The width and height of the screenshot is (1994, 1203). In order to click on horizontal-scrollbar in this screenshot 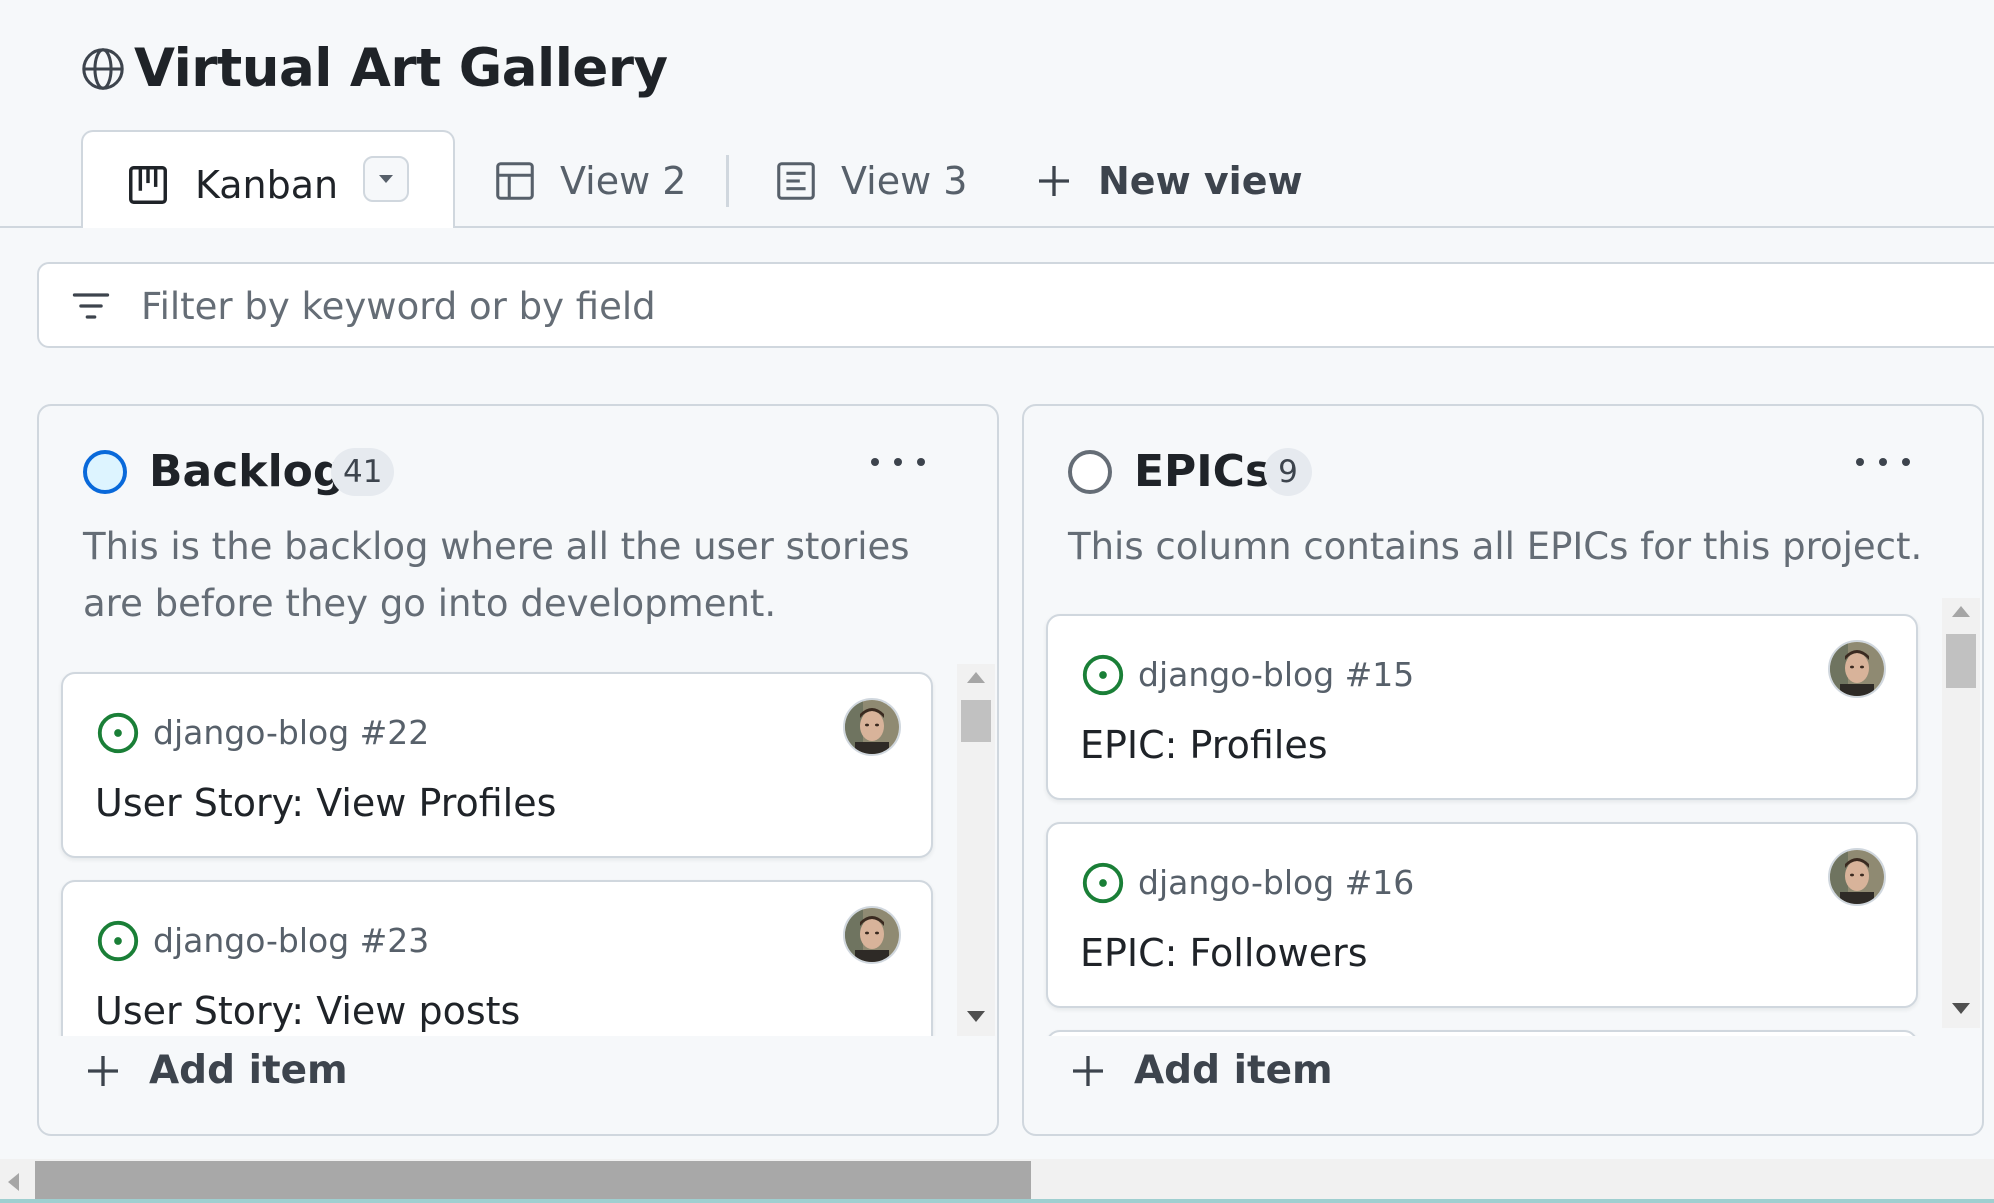, I will do `click(997, 1181)`.